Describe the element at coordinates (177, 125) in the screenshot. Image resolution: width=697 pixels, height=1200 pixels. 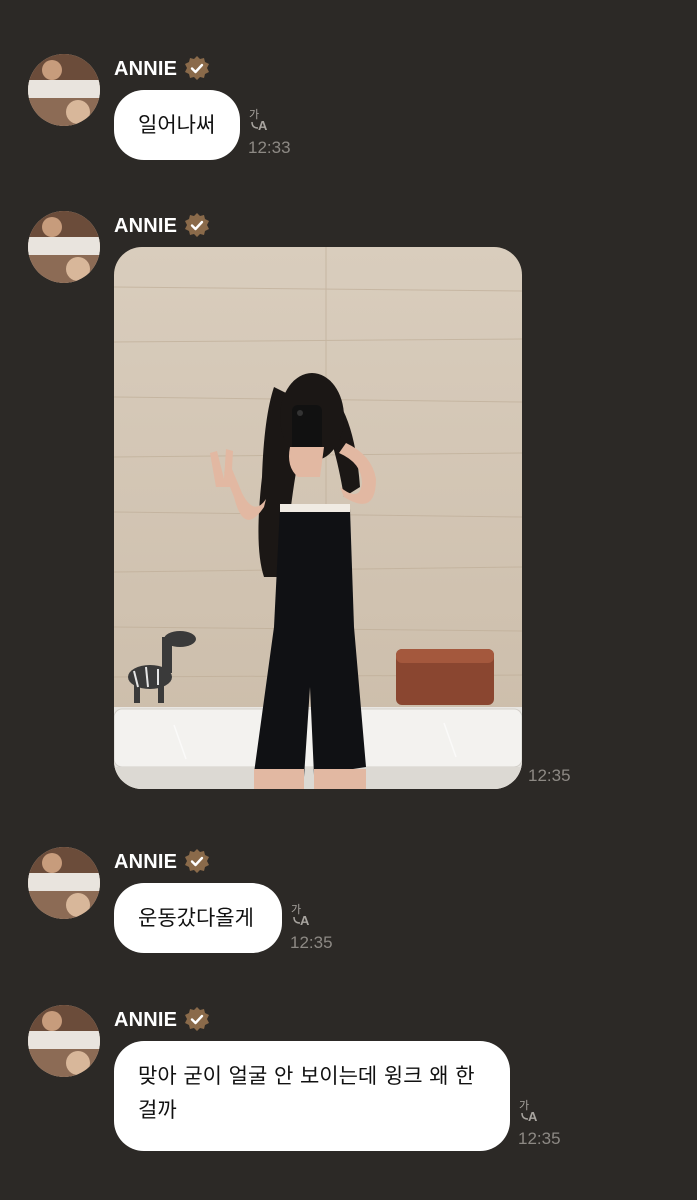
I see `message-bubble: 일어나써` at that location.